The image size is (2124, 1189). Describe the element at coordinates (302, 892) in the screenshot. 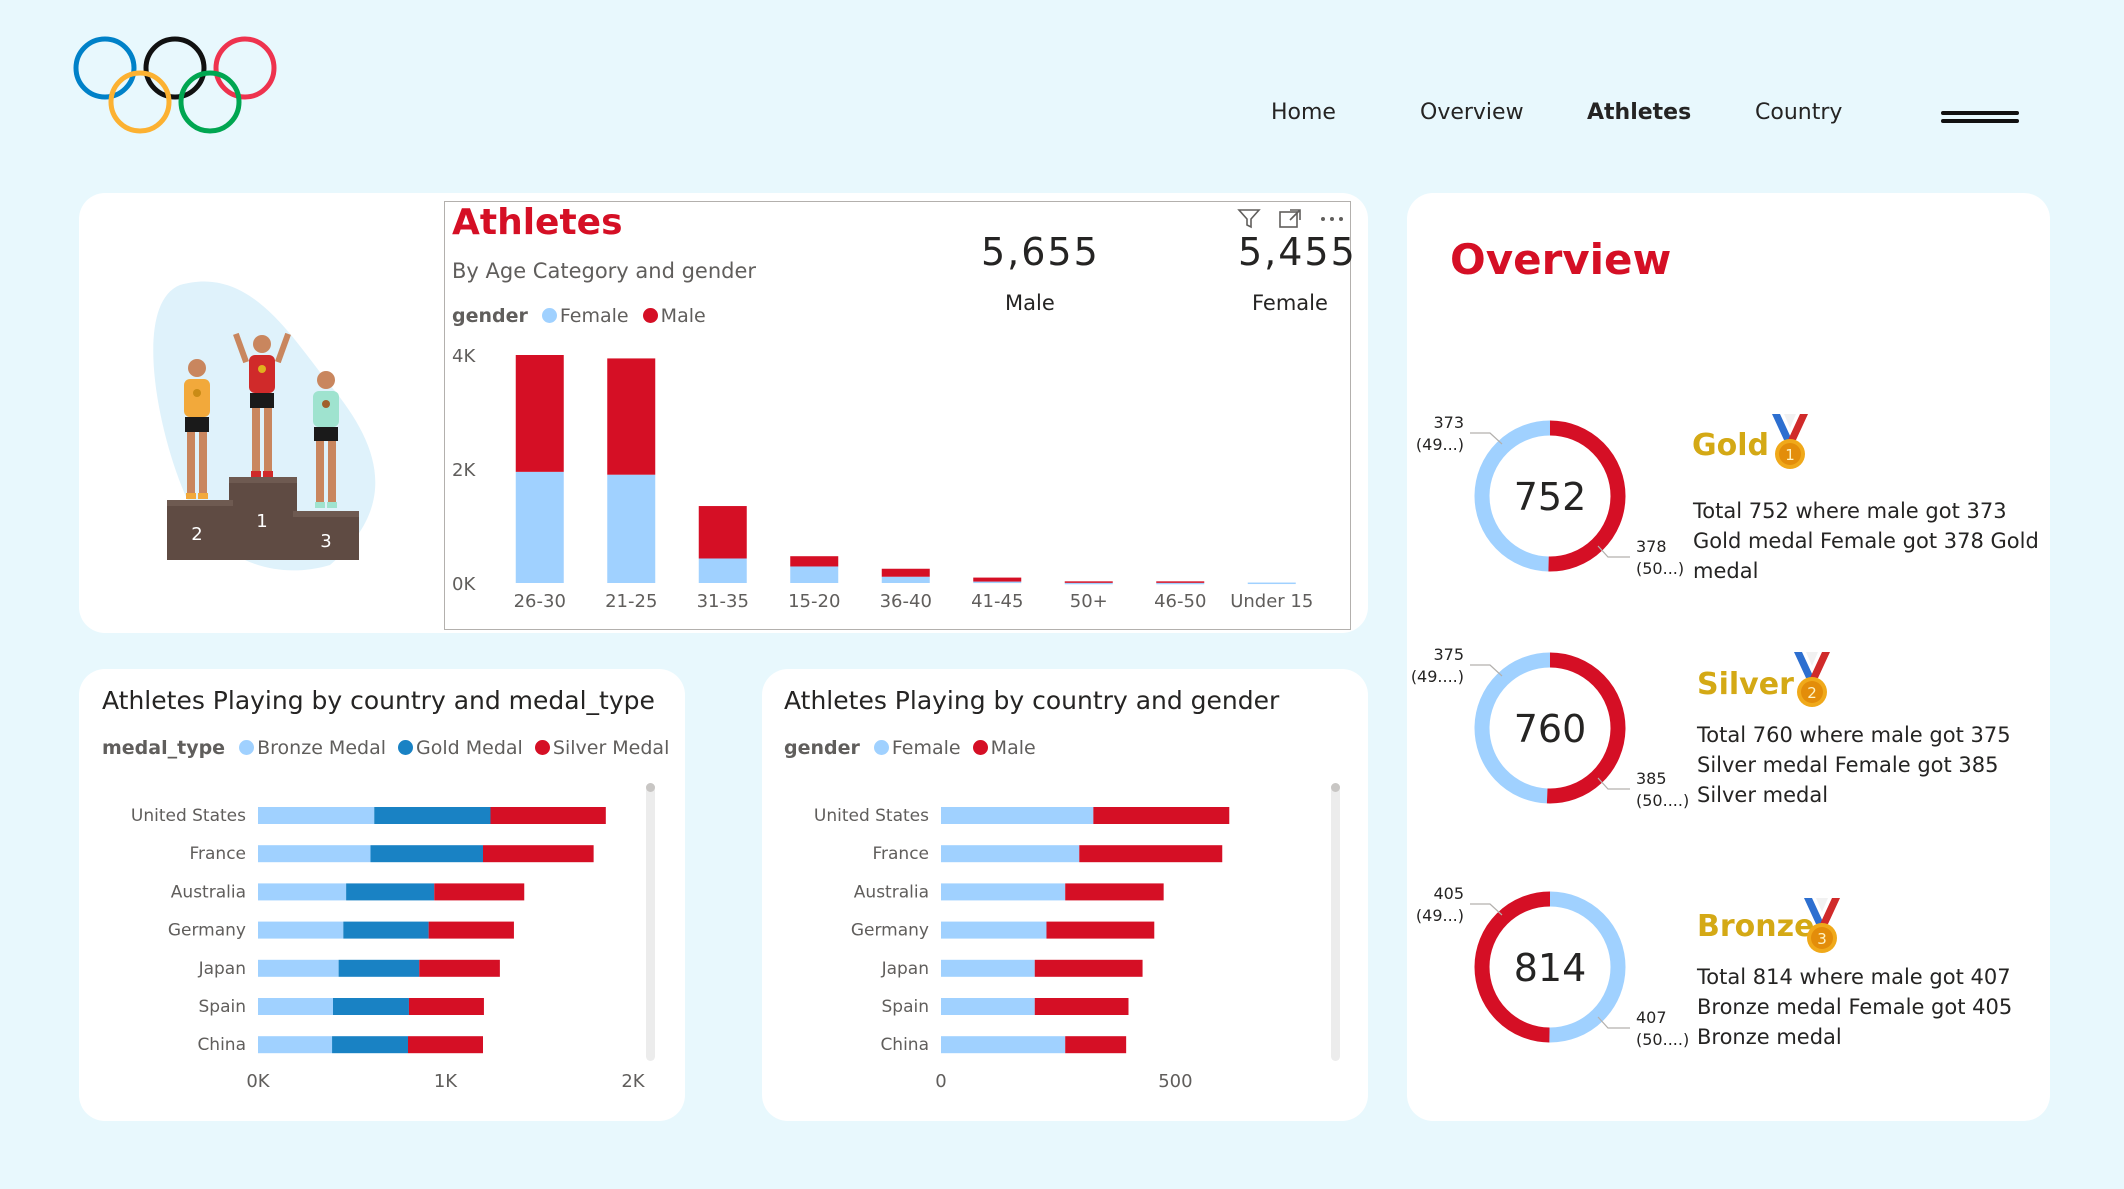

I see `bar-bronze-medal-australia` at that location.